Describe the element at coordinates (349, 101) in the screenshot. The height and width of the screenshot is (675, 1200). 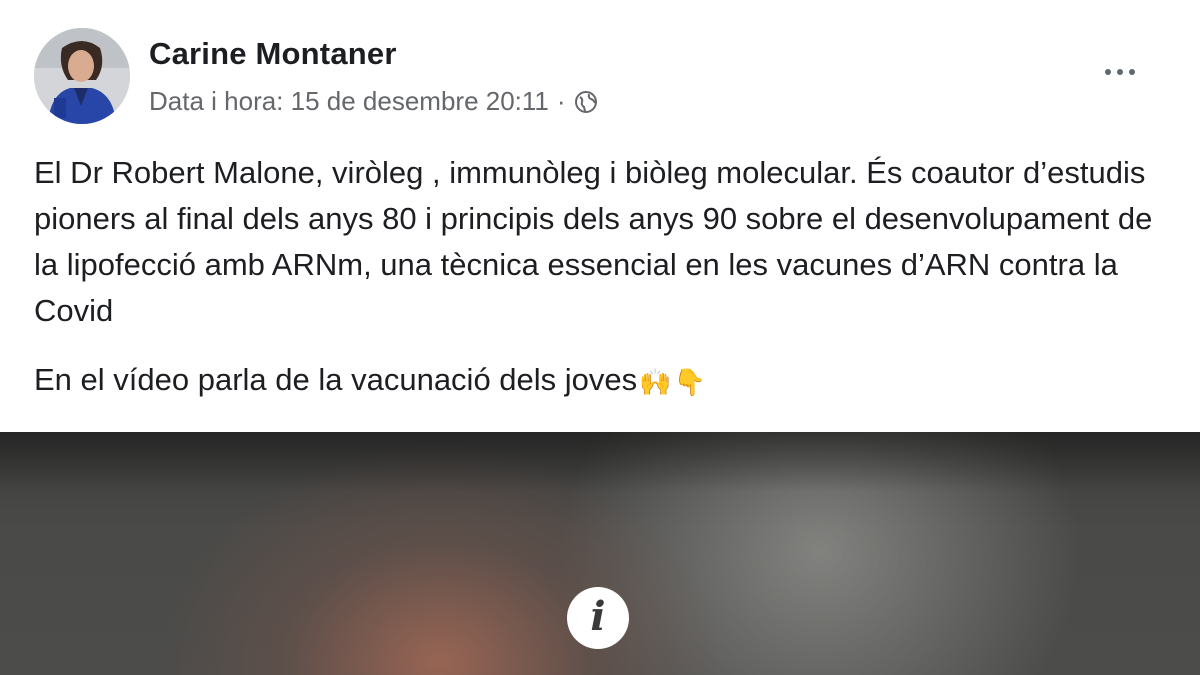
I see `post-timestamp: Data i hora: 15 de desembre 20:11` at that location.